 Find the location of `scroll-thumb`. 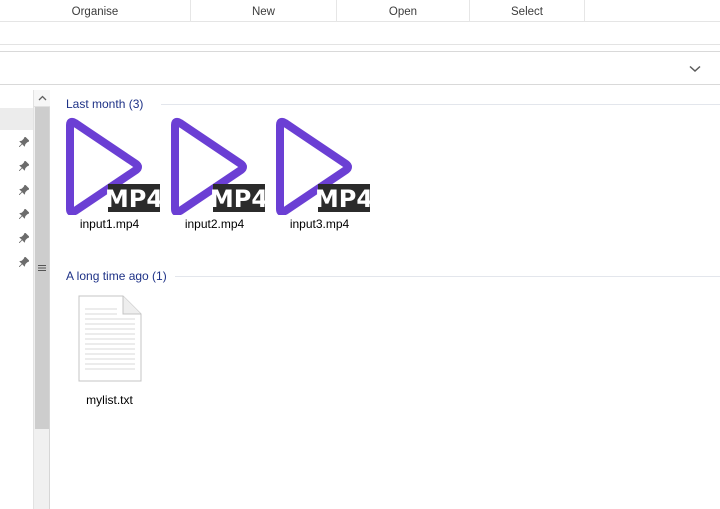

scroll-thumb is located at coordinates (42, 268).